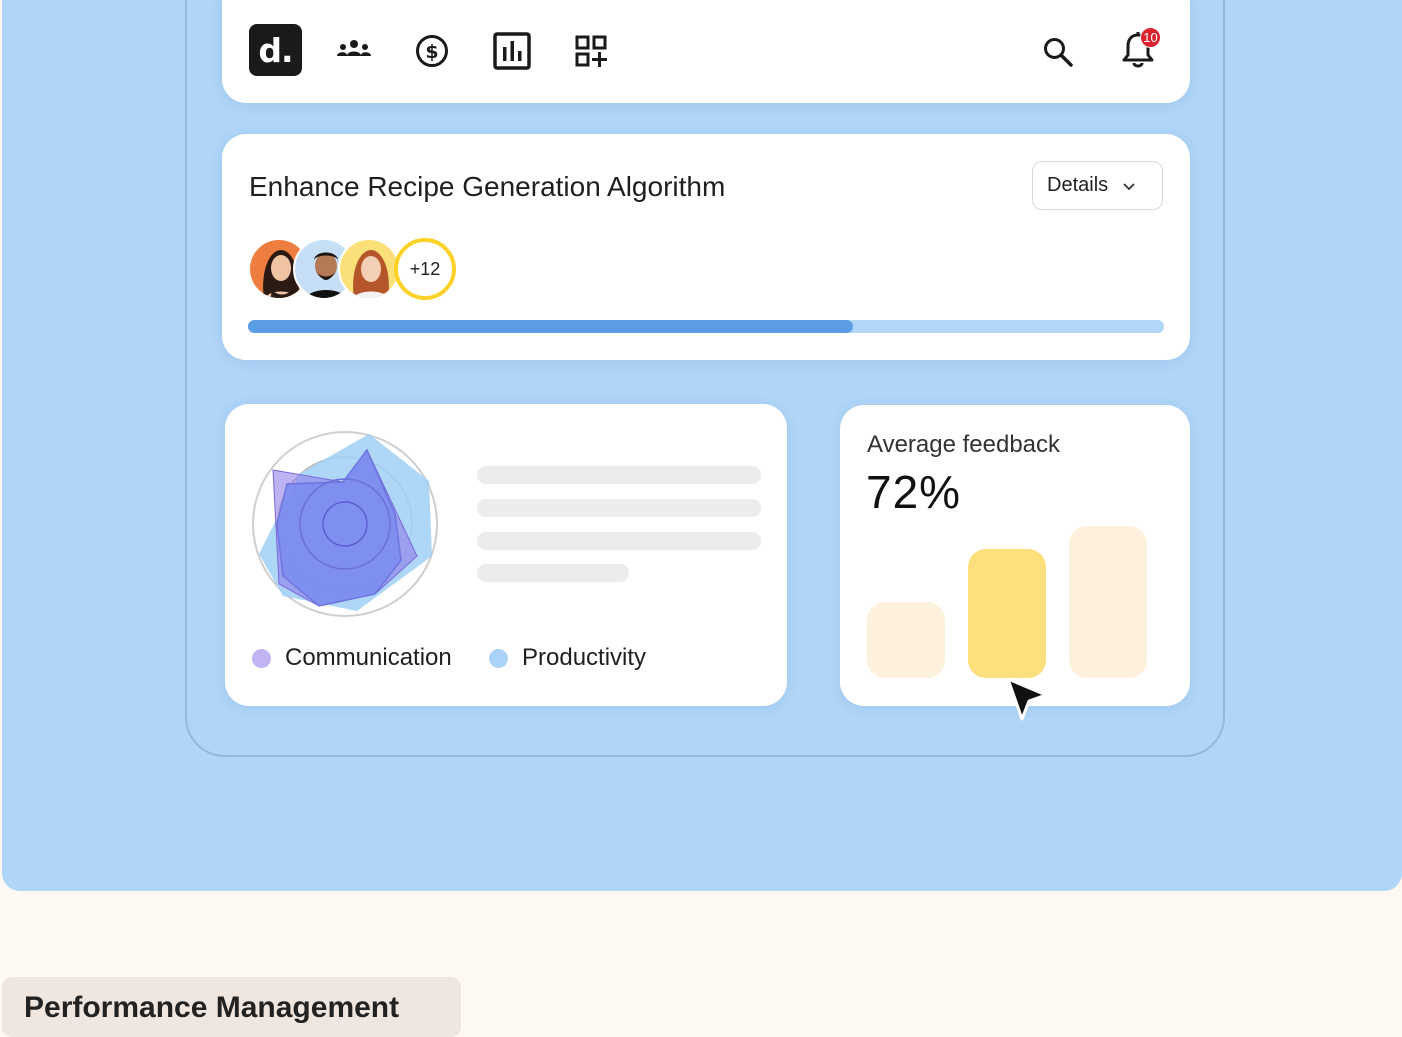 The image size is (1402, 1037). I want to click on section-tab-label: Performance Management, so click(212, 1007).